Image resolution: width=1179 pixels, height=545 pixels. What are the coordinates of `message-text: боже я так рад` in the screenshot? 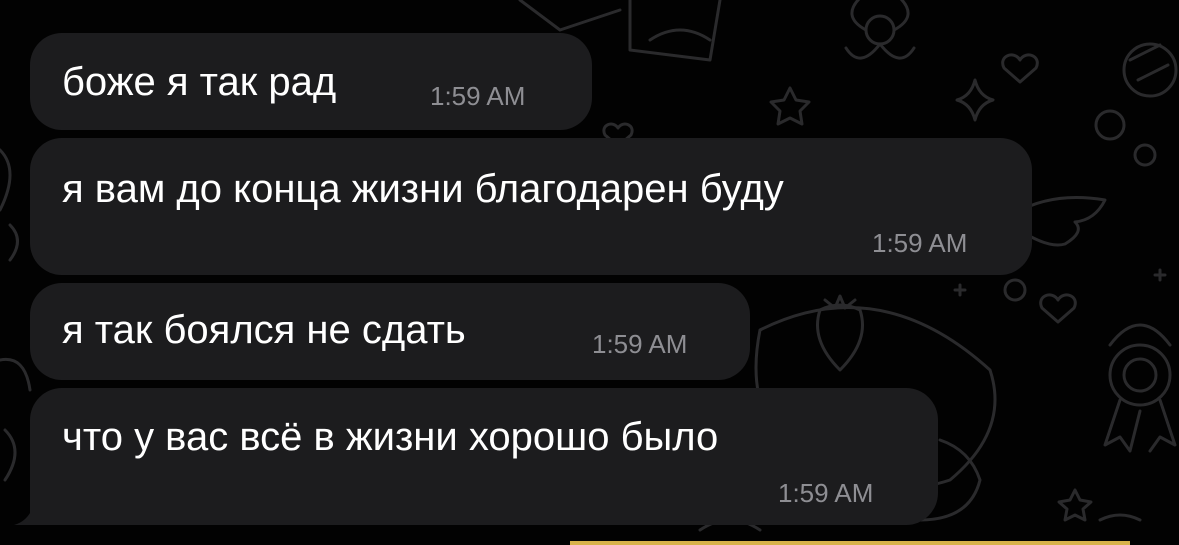 It's located at (199, 82).